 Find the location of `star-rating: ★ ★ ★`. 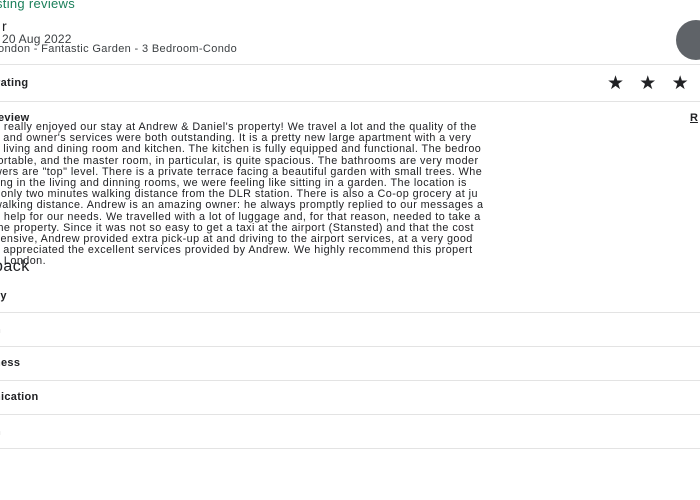

star-rating: ★ ★ ★ is located at coordinates (650, 83).